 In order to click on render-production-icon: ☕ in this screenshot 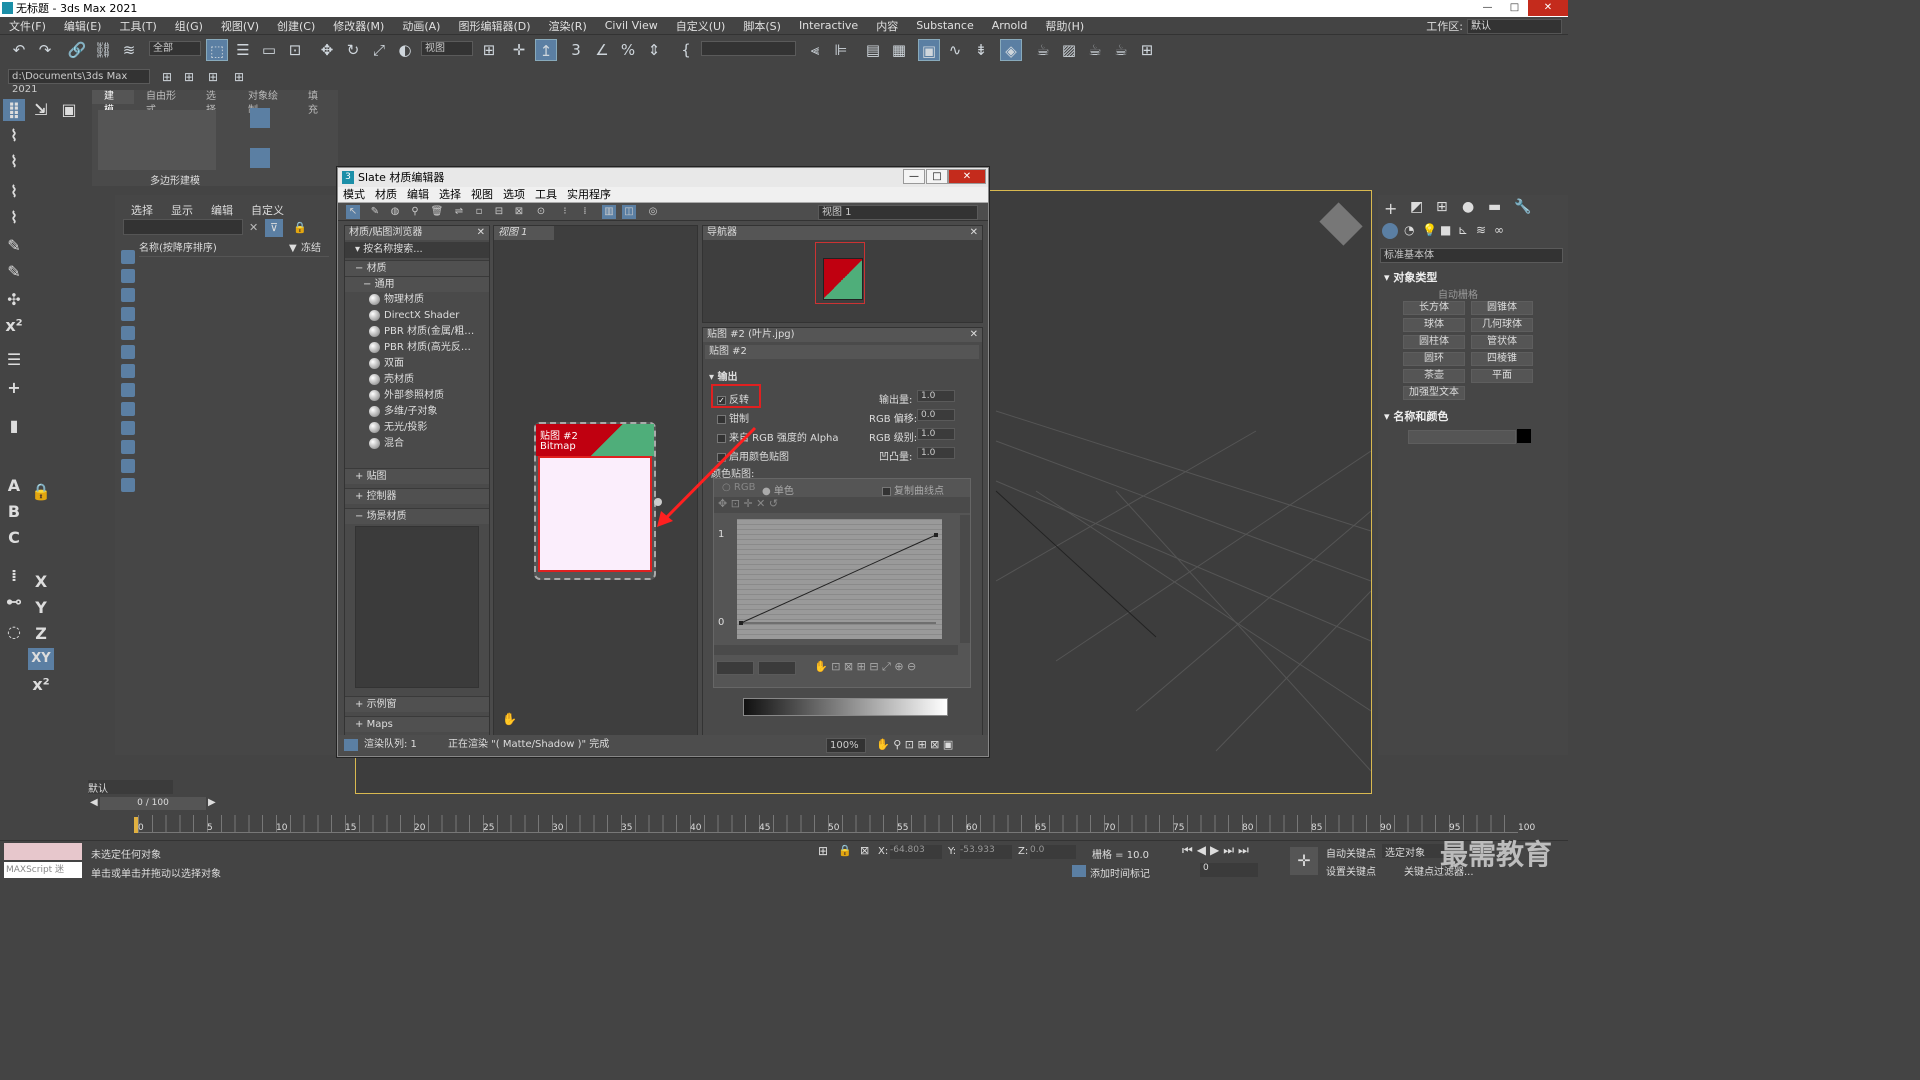, I will do `click(1095, 50)`.